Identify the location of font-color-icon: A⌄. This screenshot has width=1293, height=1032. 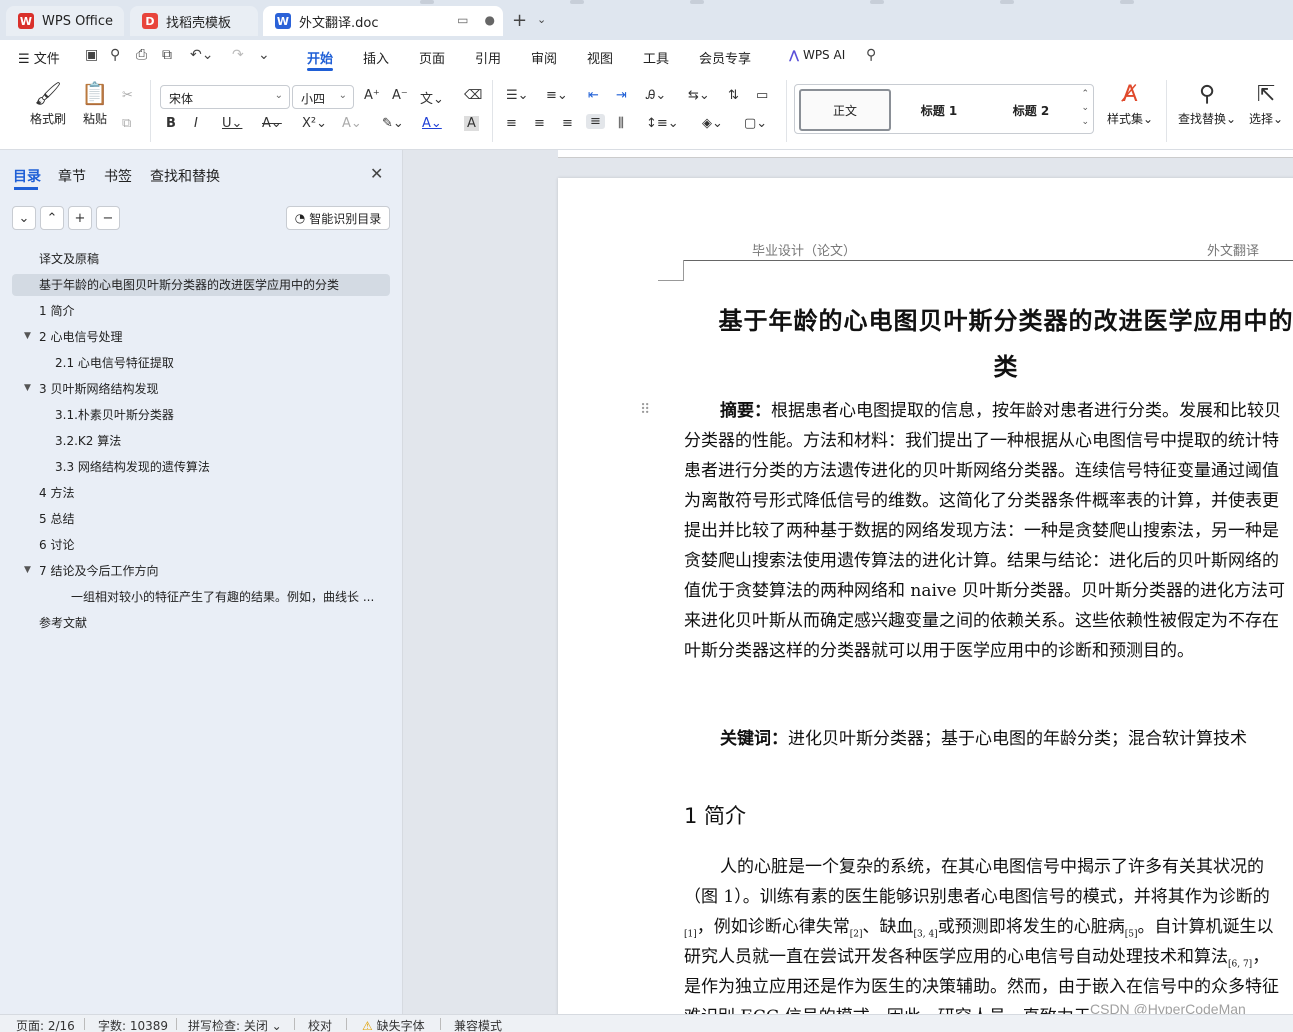
(432, 123).